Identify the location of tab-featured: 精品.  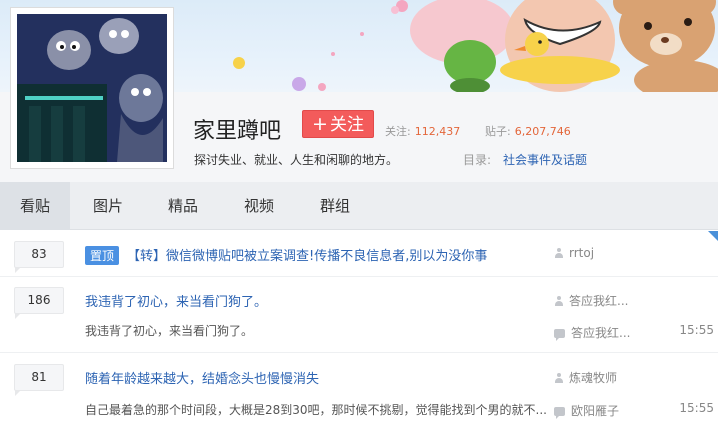
(183, 206).